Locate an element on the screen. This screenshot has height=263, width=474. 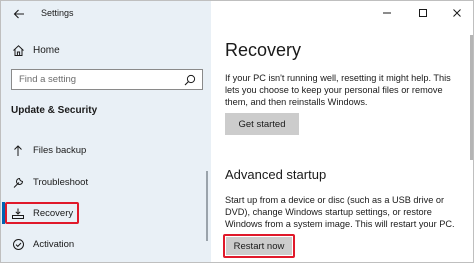
page-title: Recovery is located at coordinates (263, 50).